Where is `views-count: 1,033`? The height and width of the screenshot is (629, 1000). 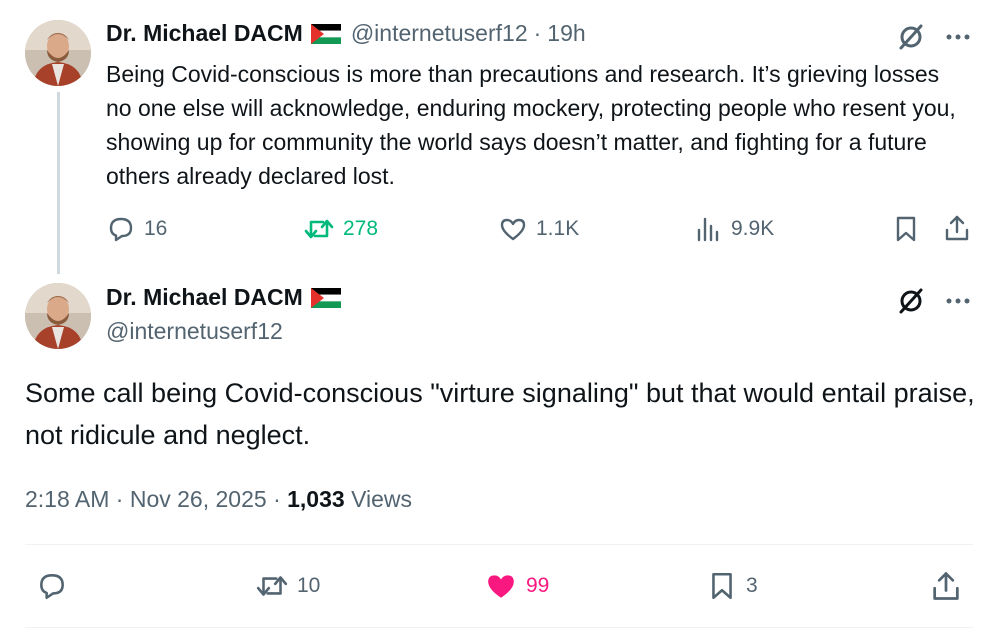
views-count: 1,033 is located at coordinates (316, 499).